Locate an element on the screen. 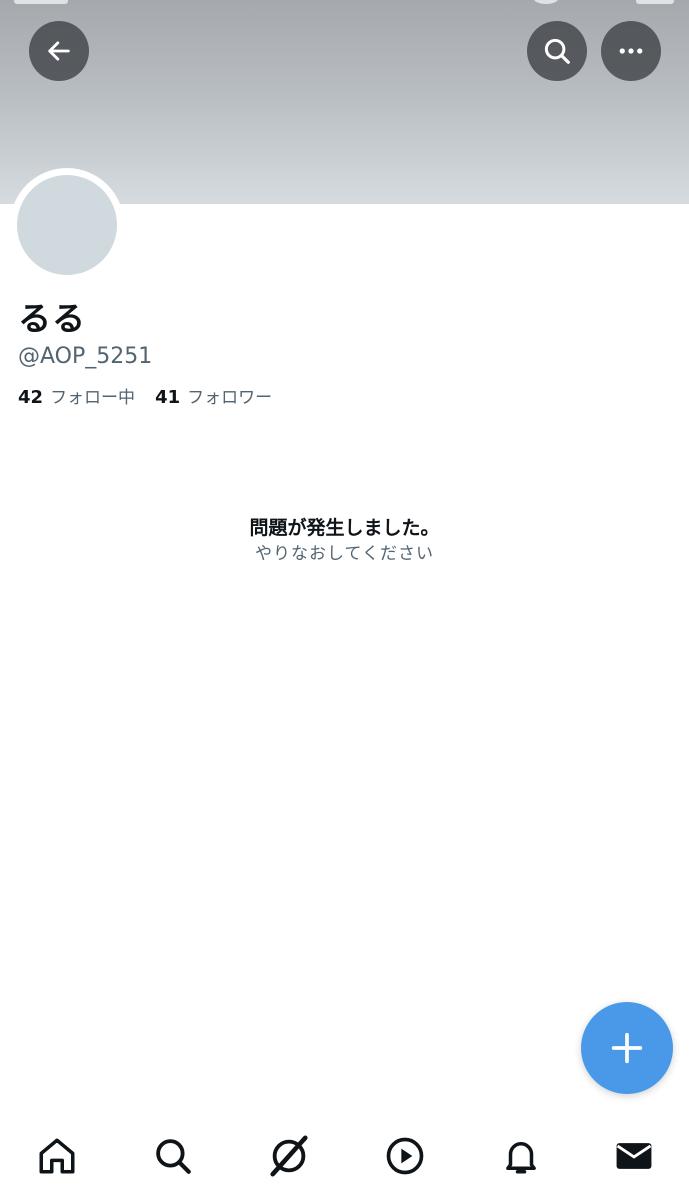  tab-messages is located at coordinates (634, 1156).